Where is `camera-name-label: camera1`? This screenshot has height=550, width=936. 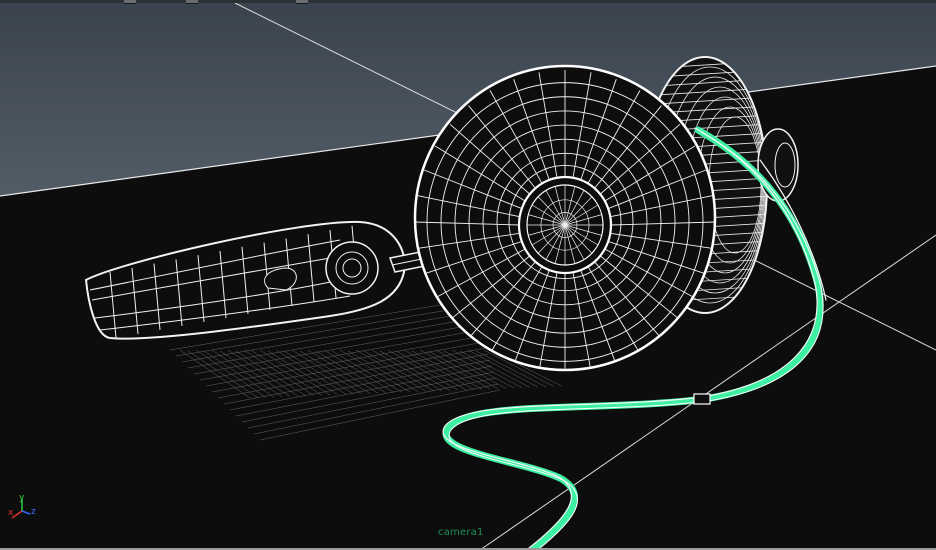 camera-name-label: camera1 is located at coordinates (461, 532).